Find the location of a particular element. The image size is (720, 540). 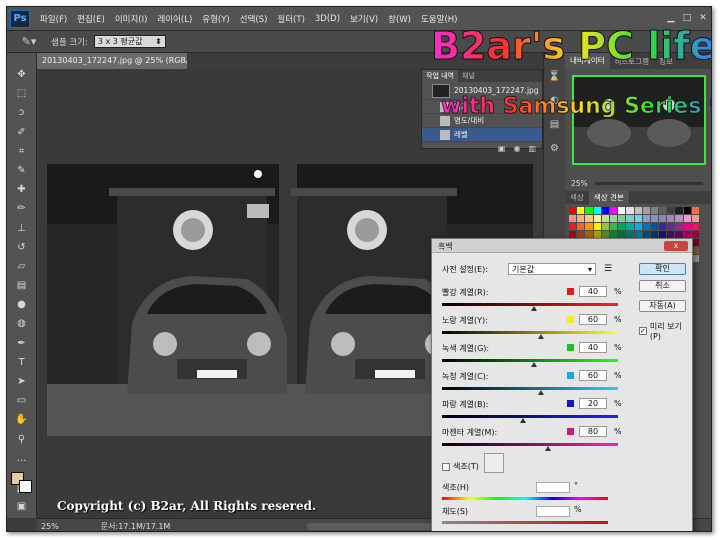

menu-image: 이미지(I) is located at coordinates (131, 19).